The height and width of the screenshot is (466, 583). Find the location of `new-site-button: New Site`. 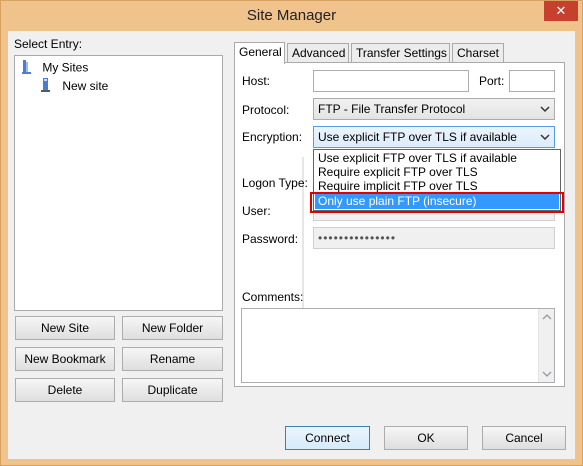

new-site-button: New Site is located at coordinates (65, 328).